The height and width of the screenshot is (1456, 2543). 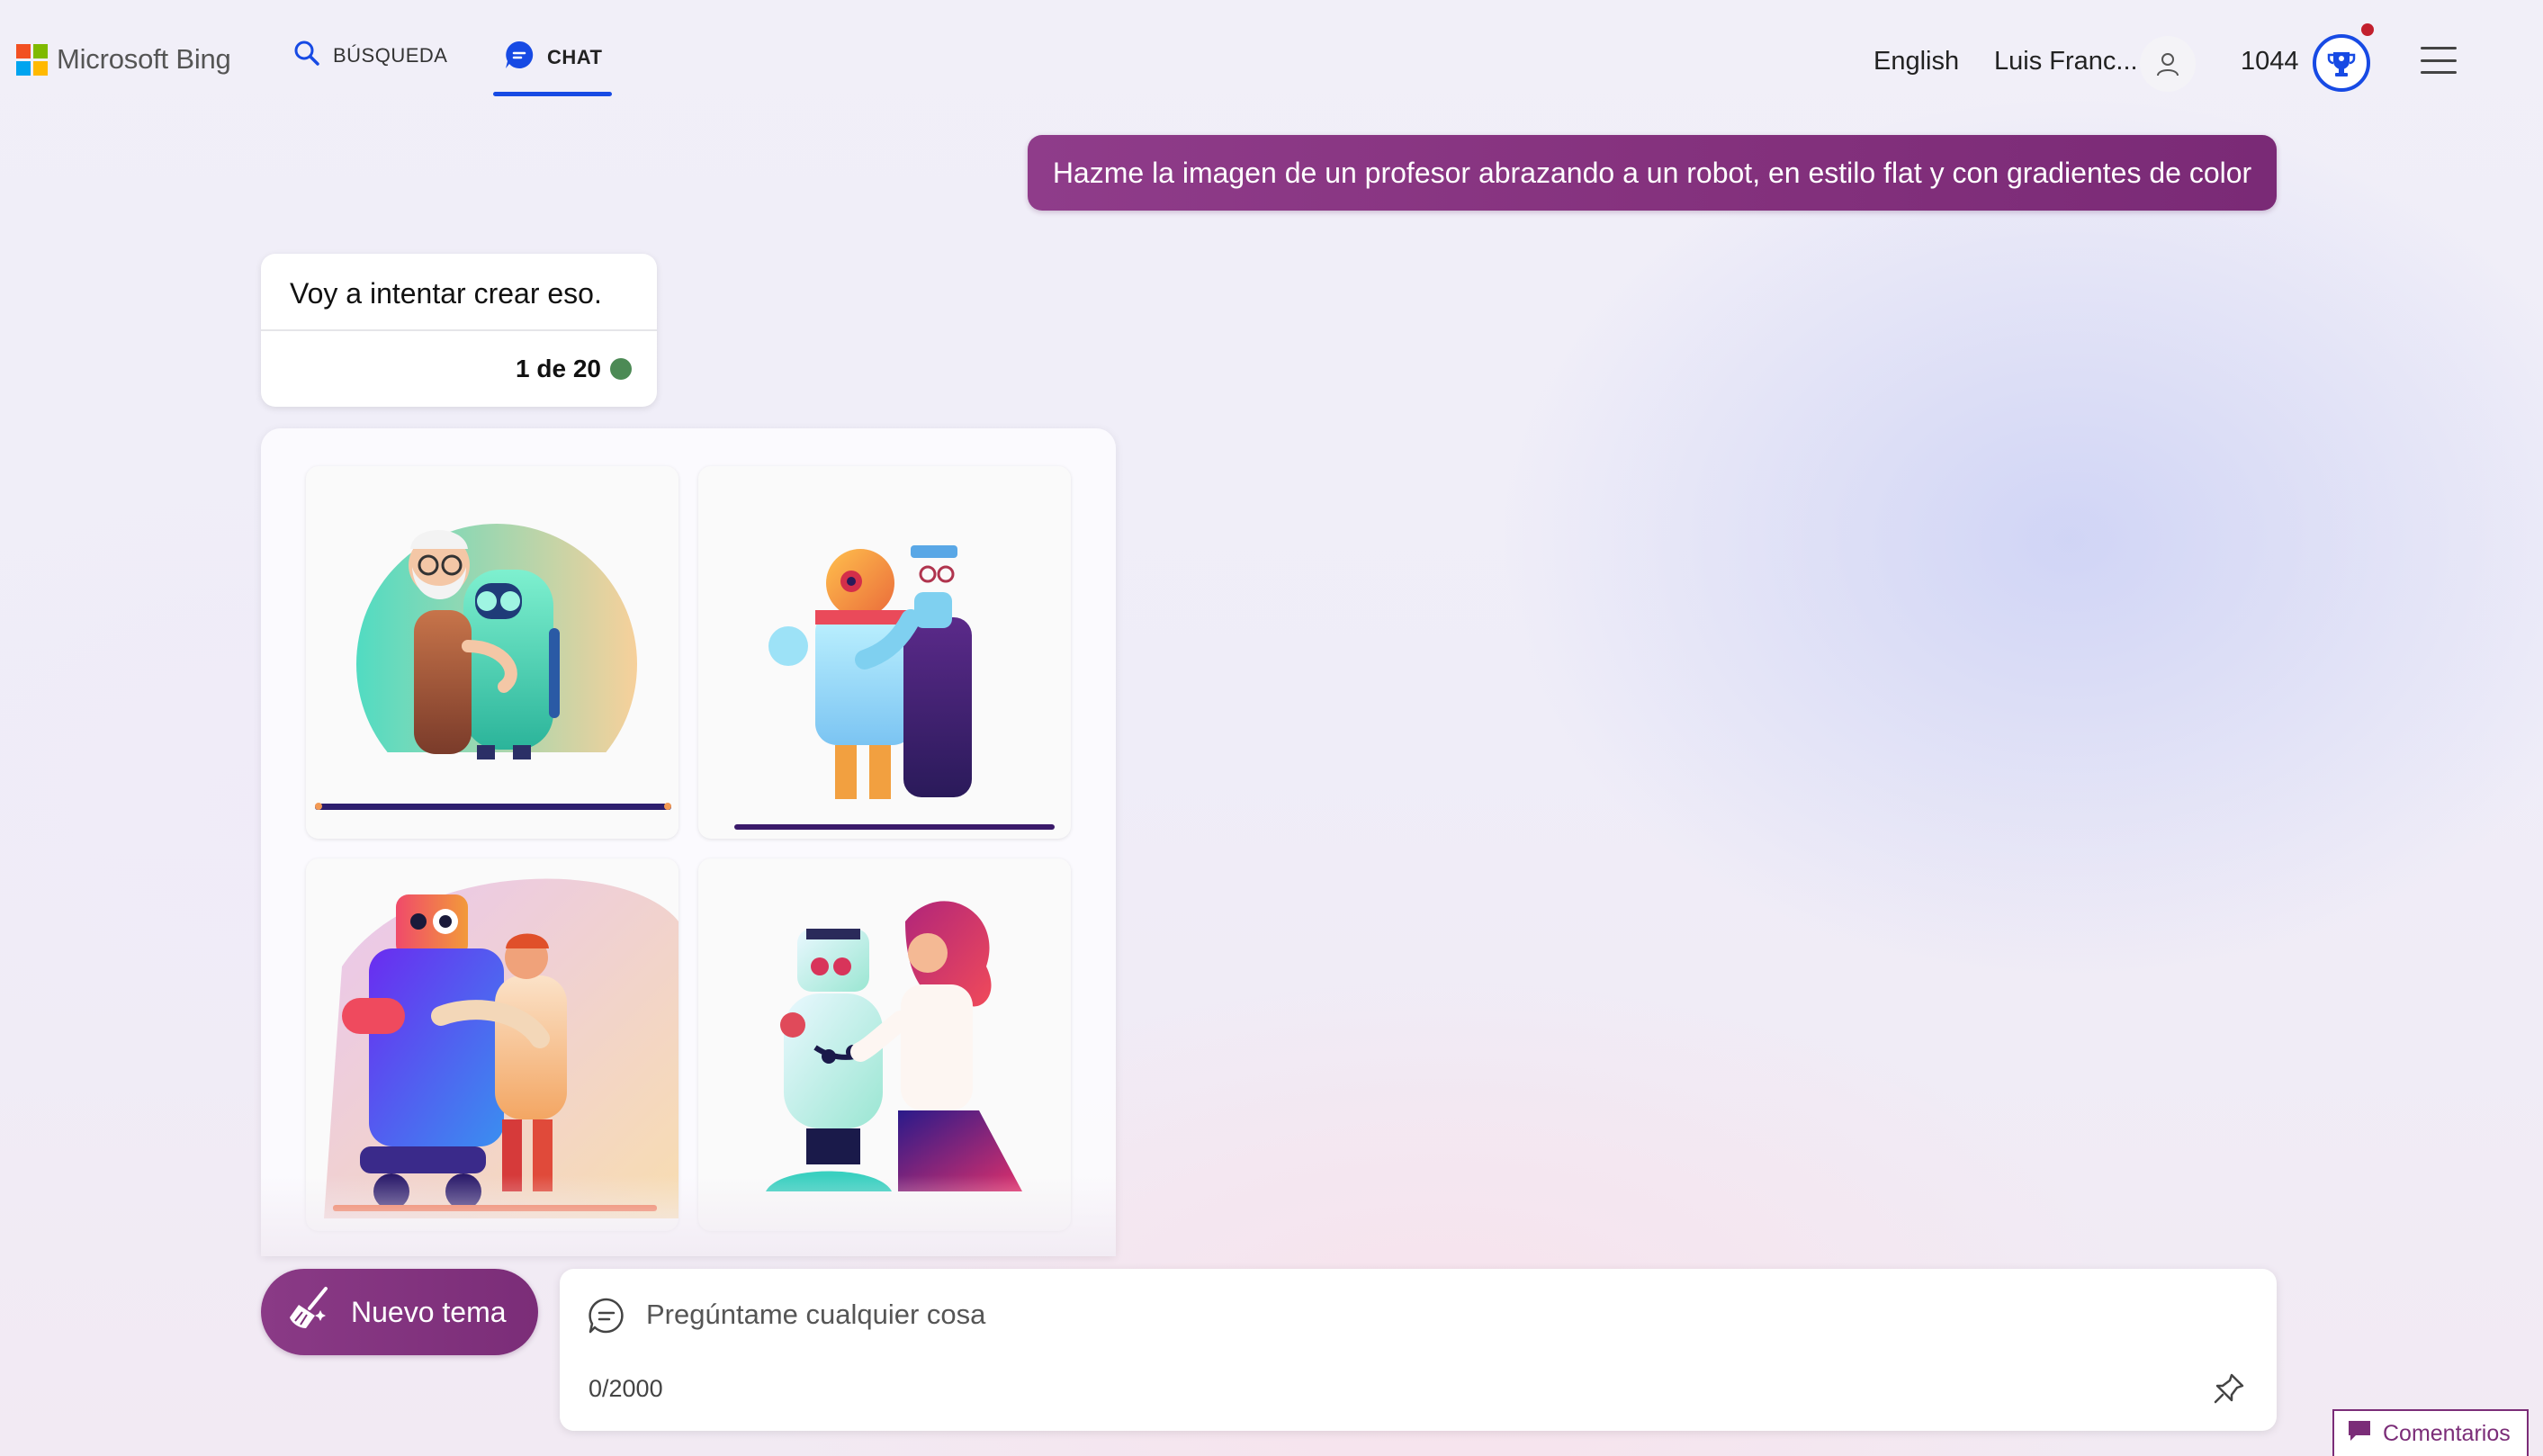 I want to click on search-icon, so click(x=306, y=56).